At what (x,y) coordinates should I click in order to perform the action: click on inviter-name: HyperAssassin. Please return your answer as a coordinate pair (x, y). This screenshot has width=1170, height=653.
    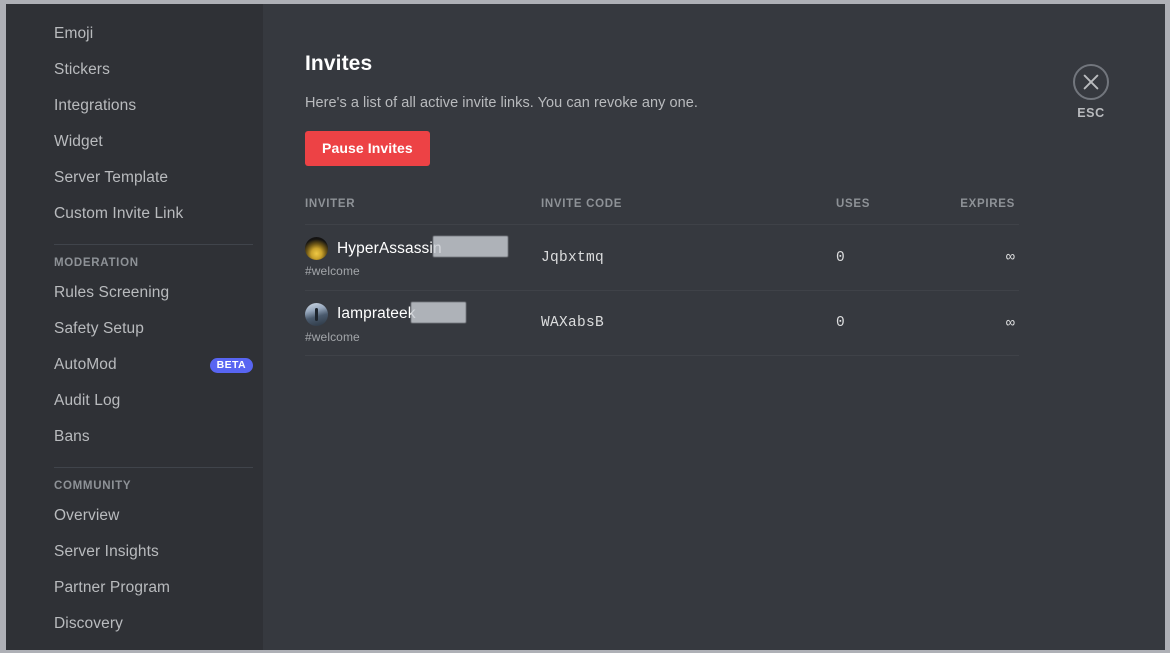
    Looking at the image, I should click on (389, 248).